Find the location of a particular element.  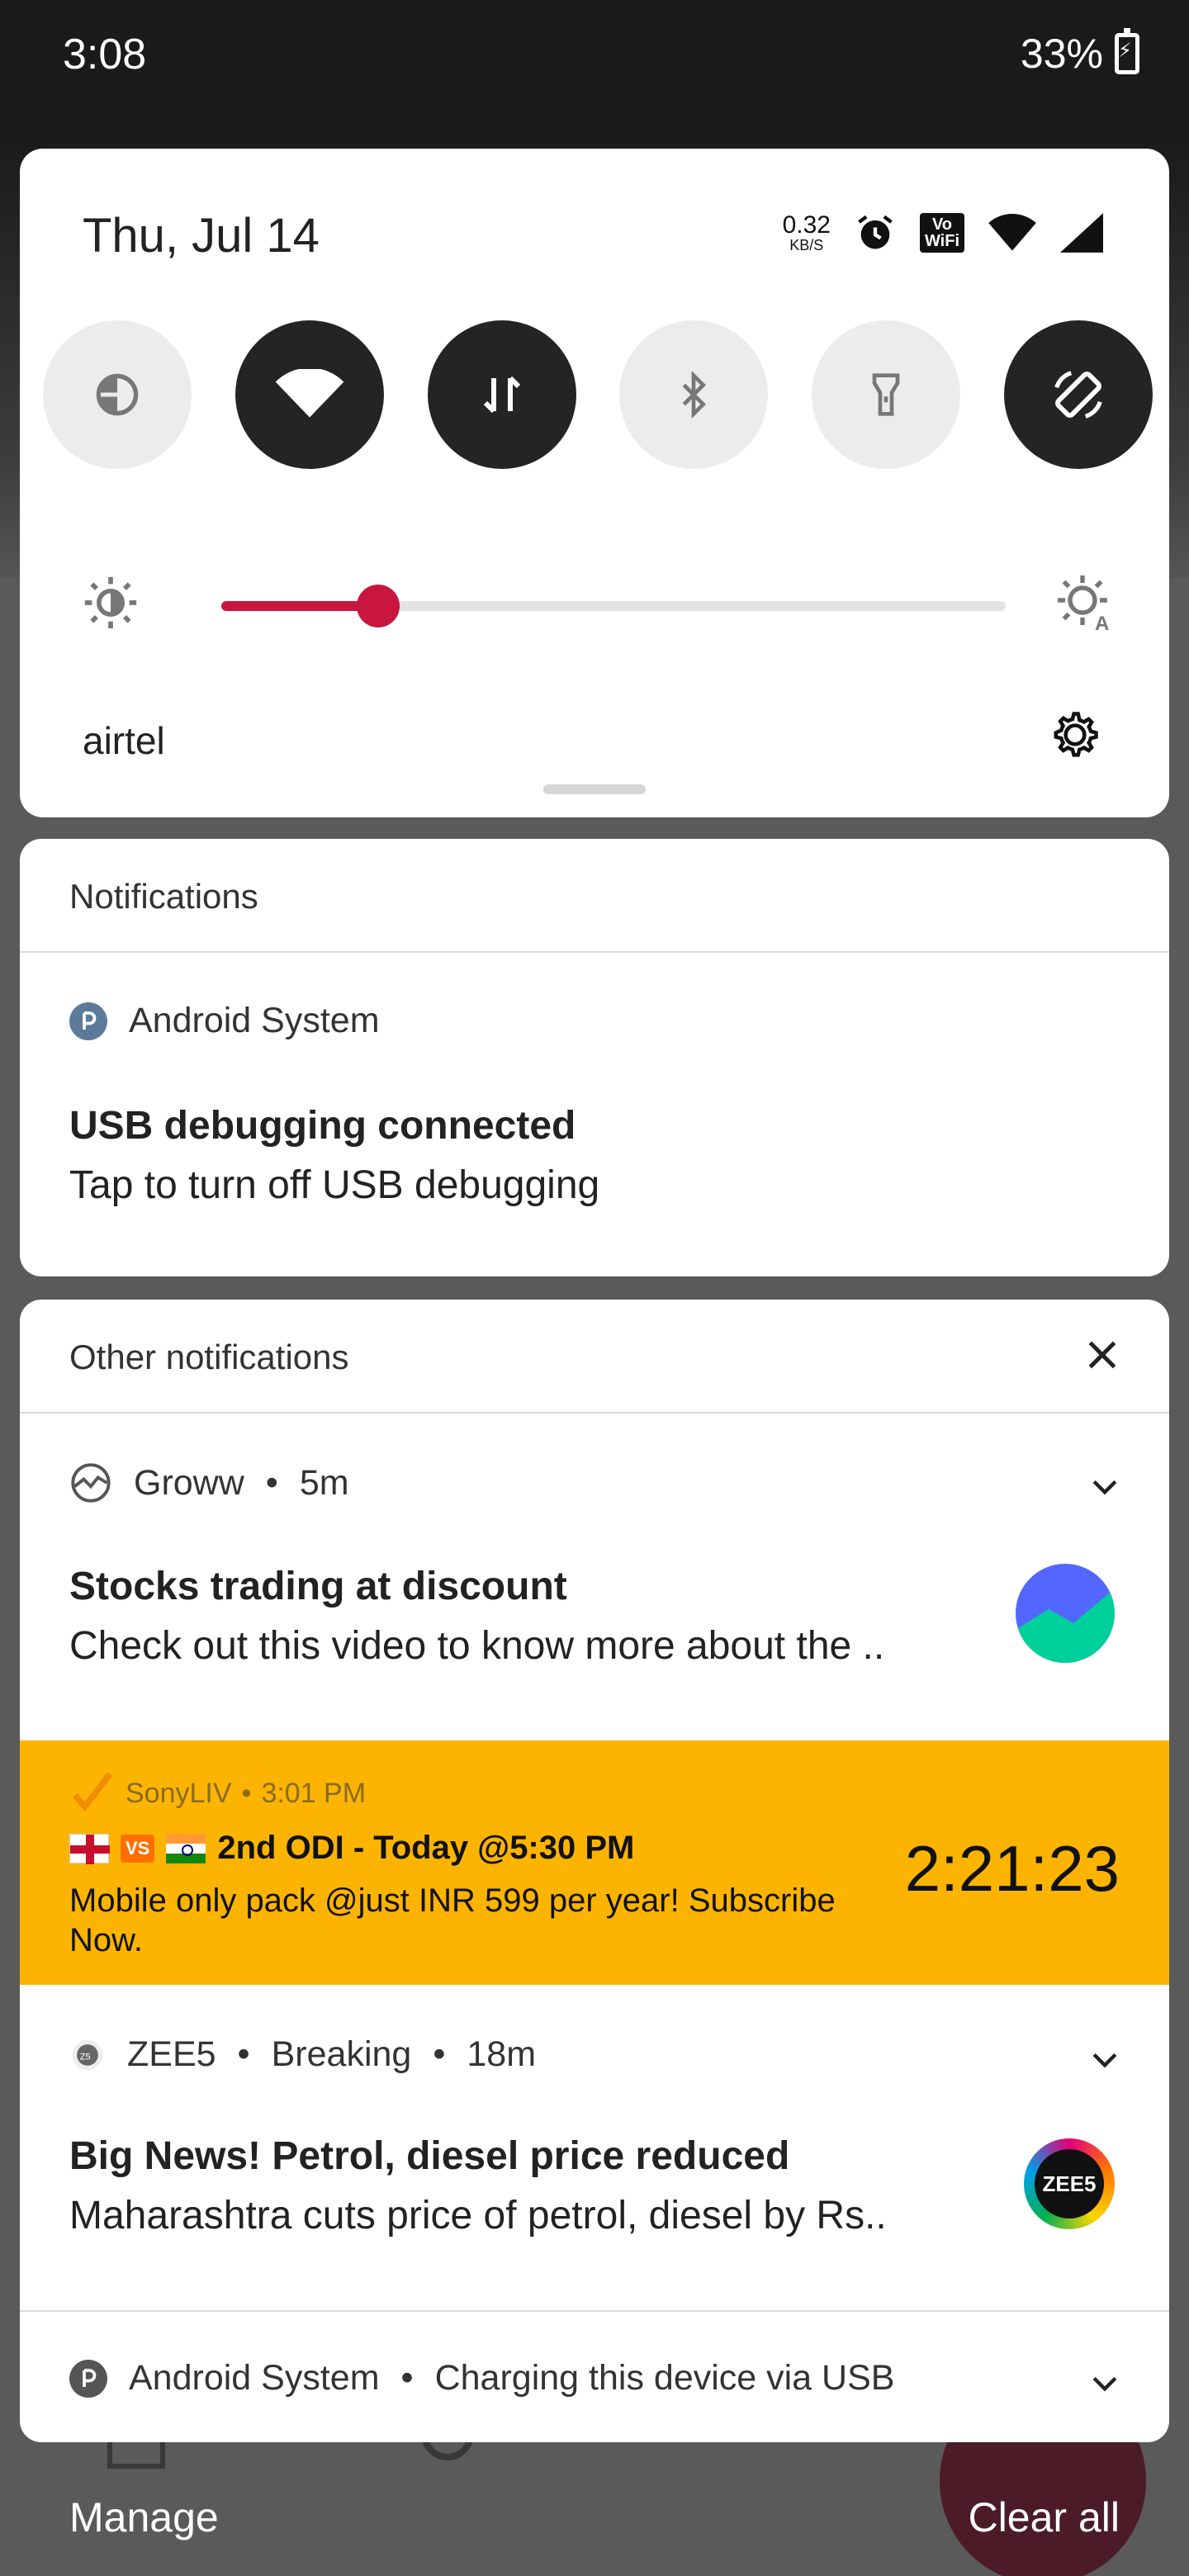

sonyliv-check-icon is located at coordinates (92, 1792).